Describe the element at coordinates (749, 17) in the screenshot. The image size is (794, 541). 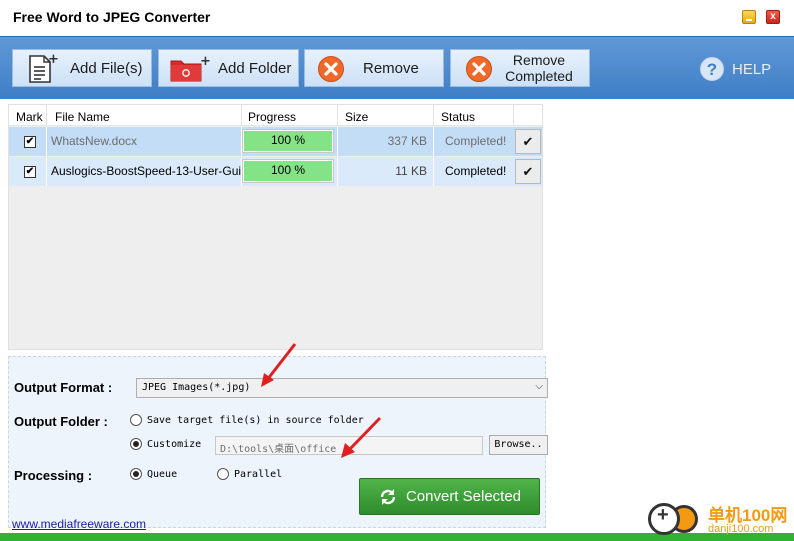
I see `minimize-button` at that location.